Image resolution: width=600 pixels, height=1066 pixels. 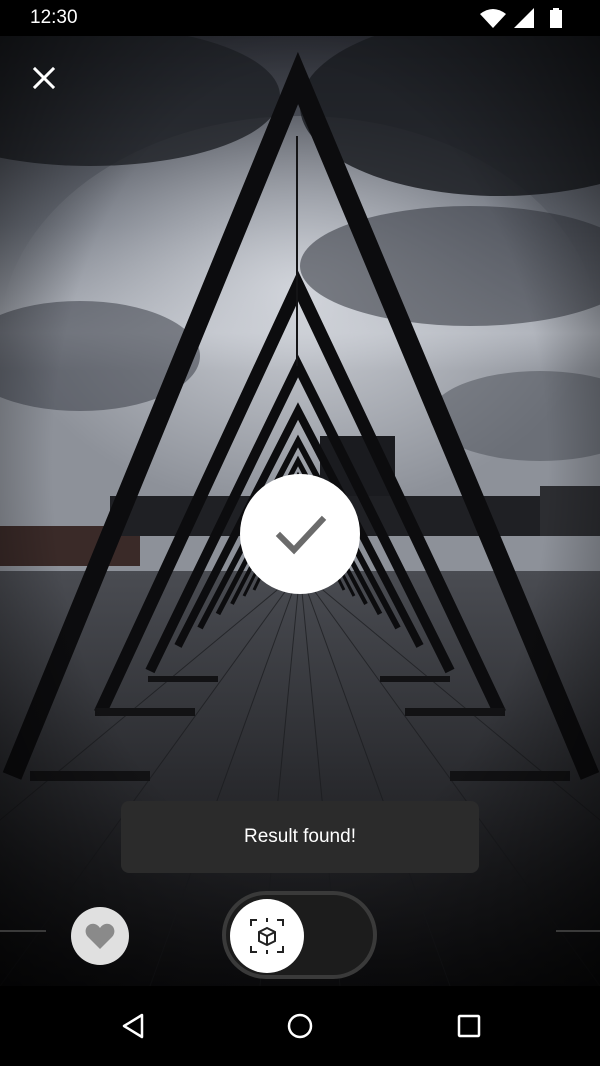 I want to click on nav-recents-button, so click(x=469, y=1026).